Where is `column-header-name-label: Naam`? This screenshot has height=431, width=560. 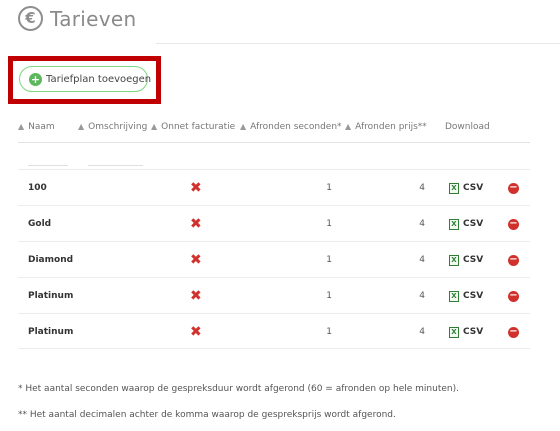 column-header-name-label: Naam is located at coordinates (41, 127).